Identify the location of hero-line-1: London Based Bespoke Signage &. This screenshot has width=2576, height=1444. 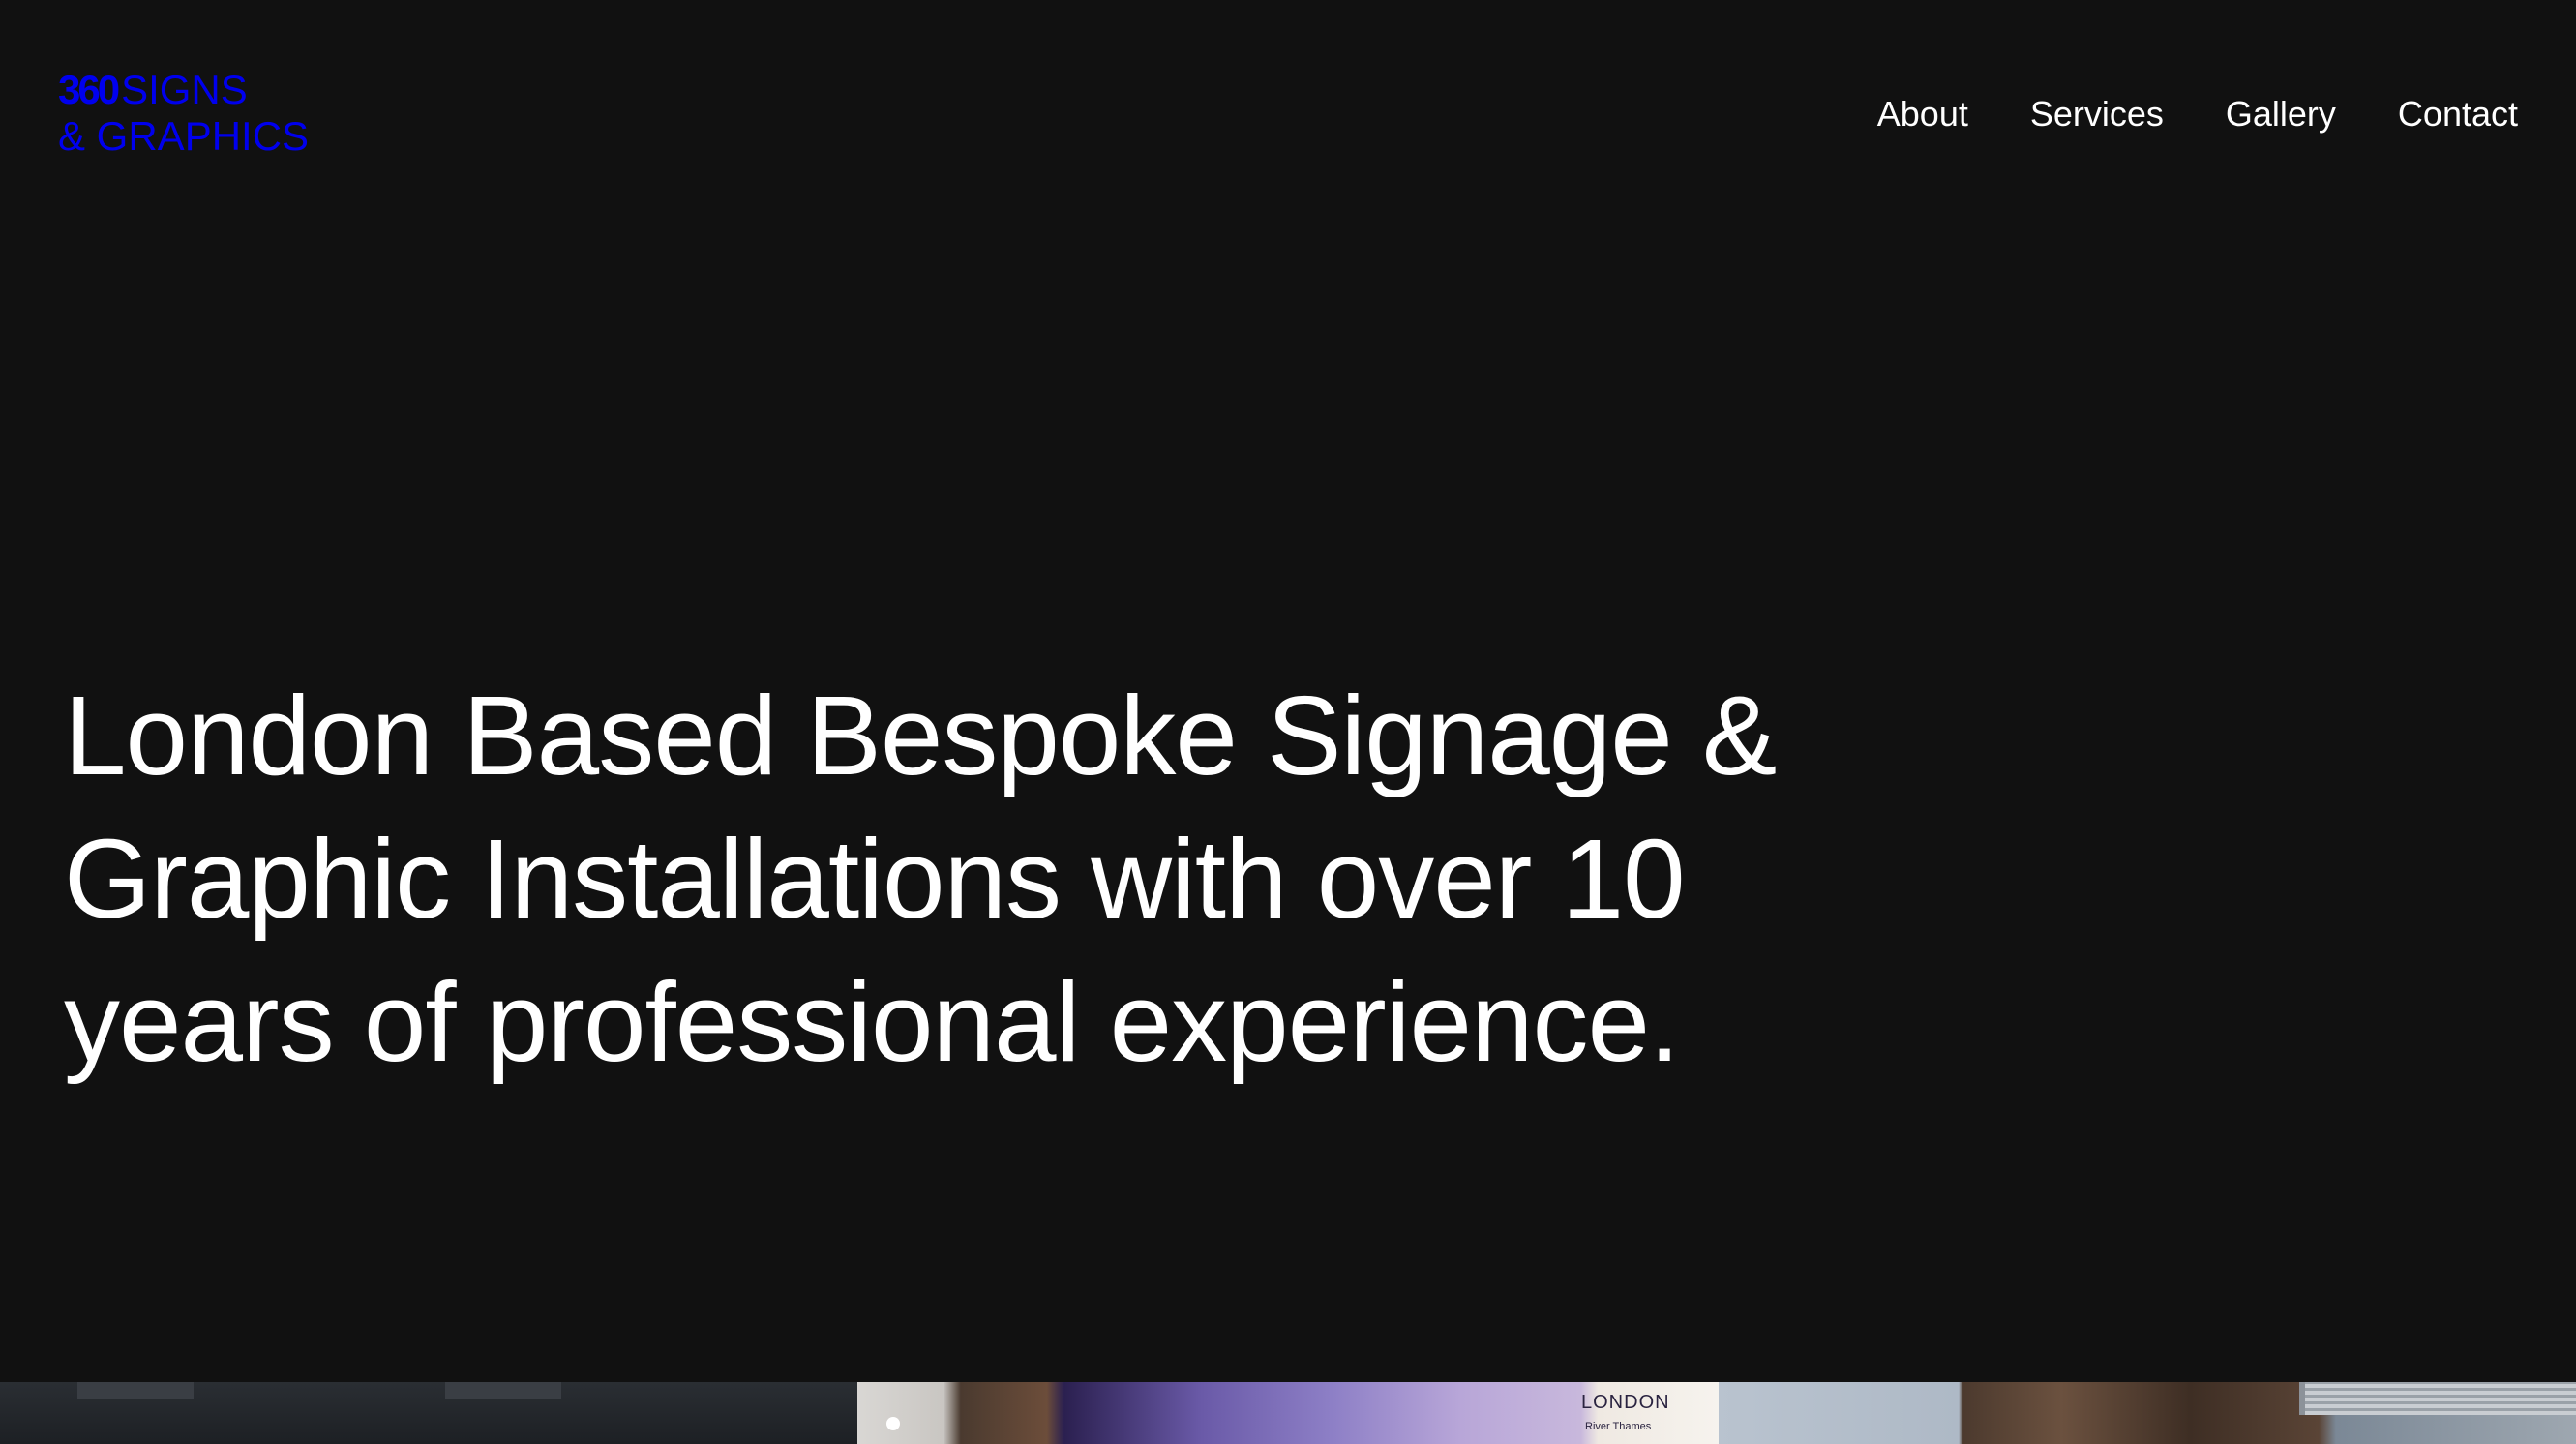
(920, 735).